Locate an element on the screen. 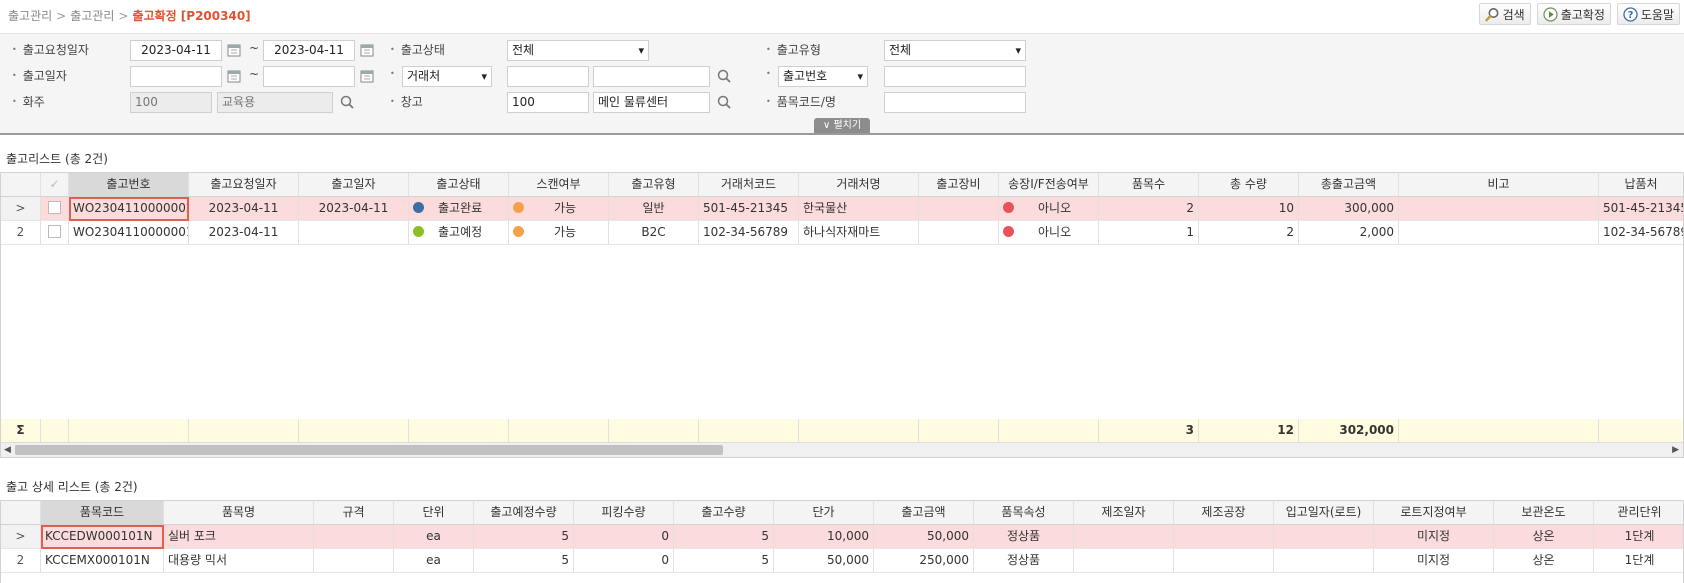 Image resolution: width=1684 pixels, height=583 pixels. owner-name-input: 교육용 is located at coordinates (275, 102).